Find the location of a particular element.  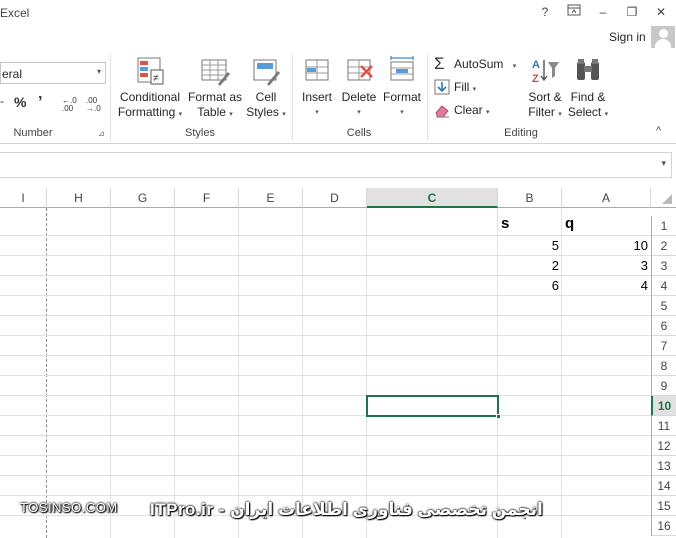

restore-button: ❐ is located at coordinates (632, 12).